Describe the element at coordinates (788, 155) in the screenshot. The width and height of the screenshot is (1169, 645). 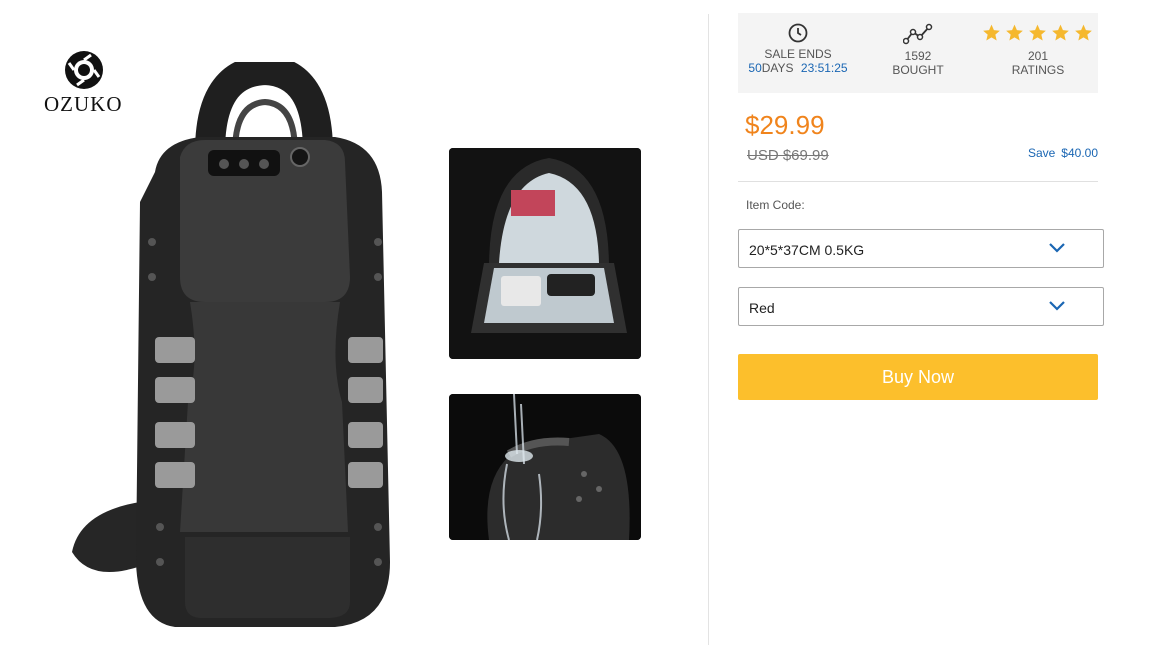
I see `original-price: USD $69.99` at that location.